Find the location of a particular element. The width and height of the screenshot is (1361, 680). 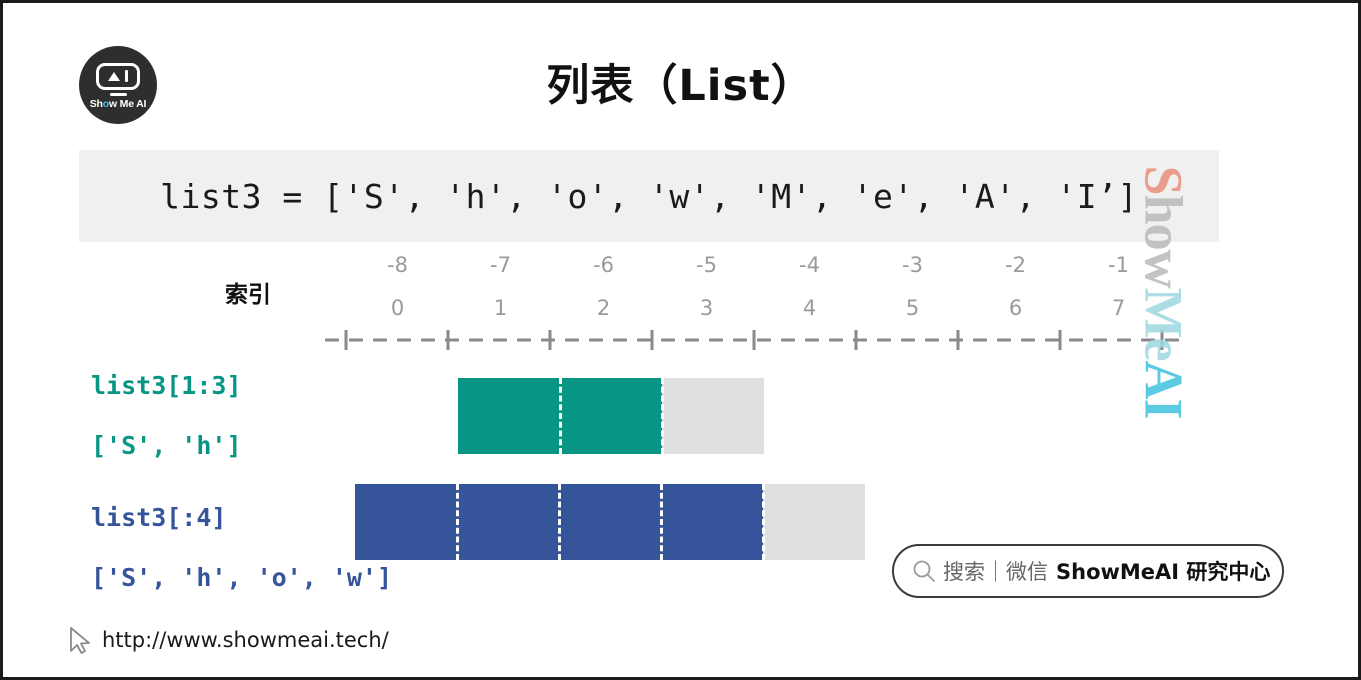

positive-index-cell: 2 is located at coordinates (603, 308).